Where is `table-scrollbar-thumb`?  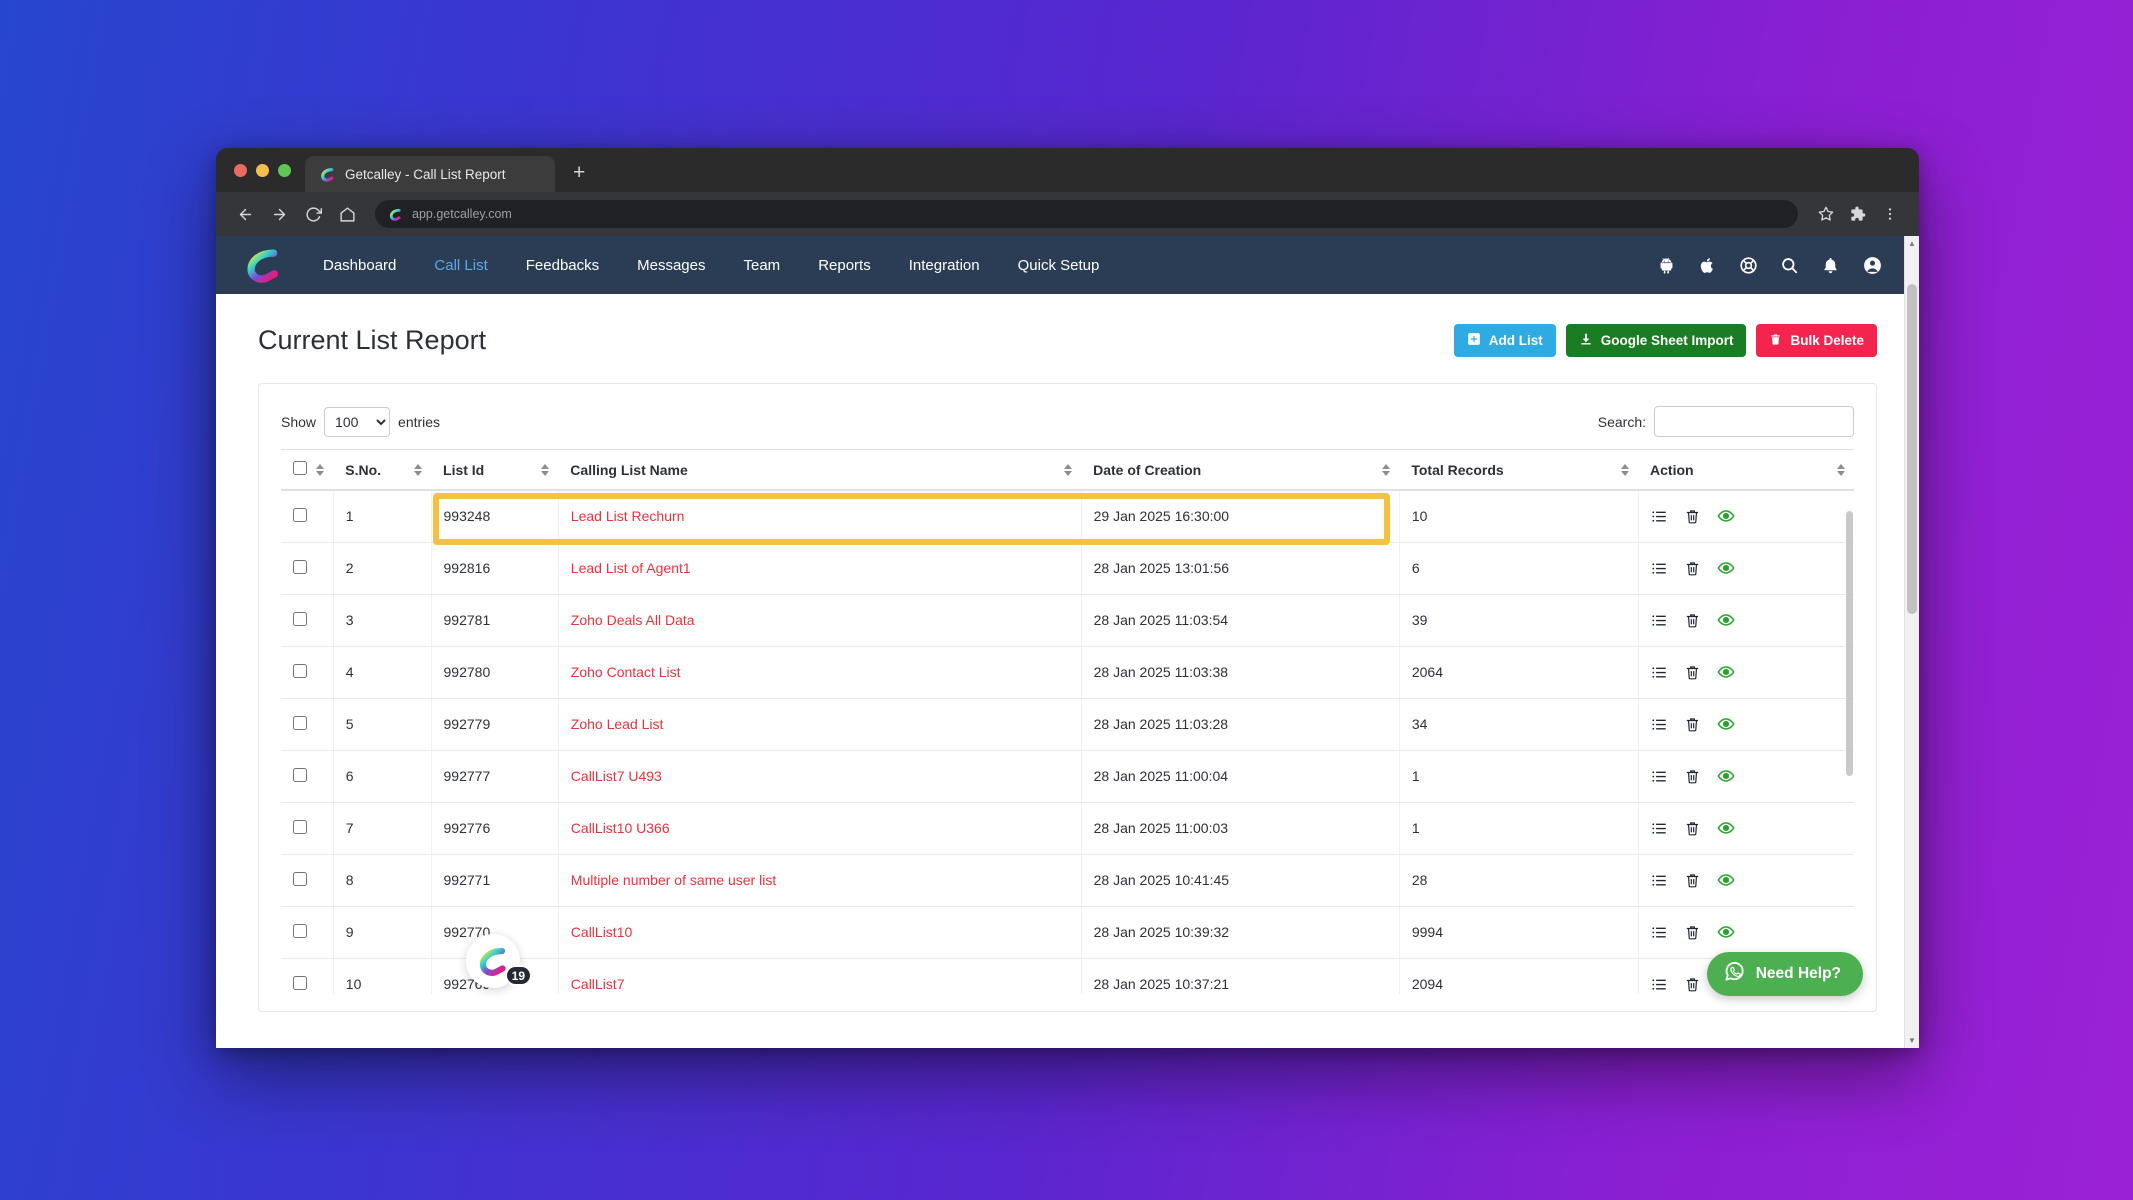
table-scrollbar-thumb is located at coordinates (1849, 643).